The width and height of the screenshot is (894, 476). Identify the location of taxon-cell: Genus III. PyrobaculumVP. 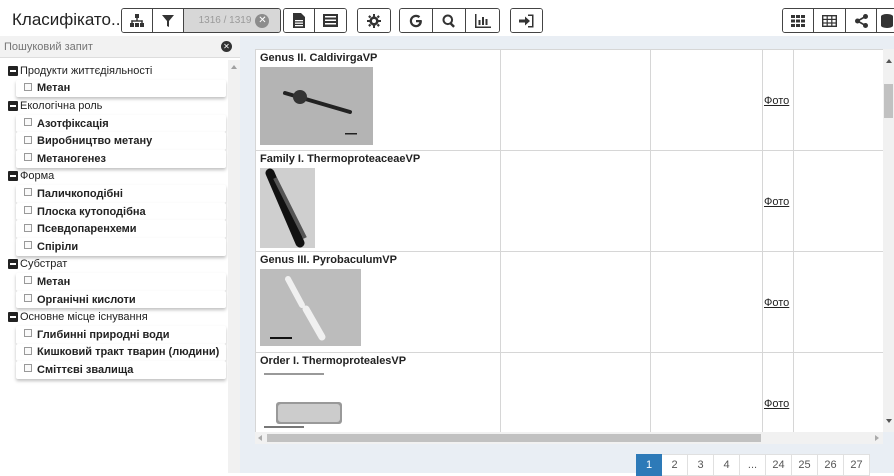
(378, 302).